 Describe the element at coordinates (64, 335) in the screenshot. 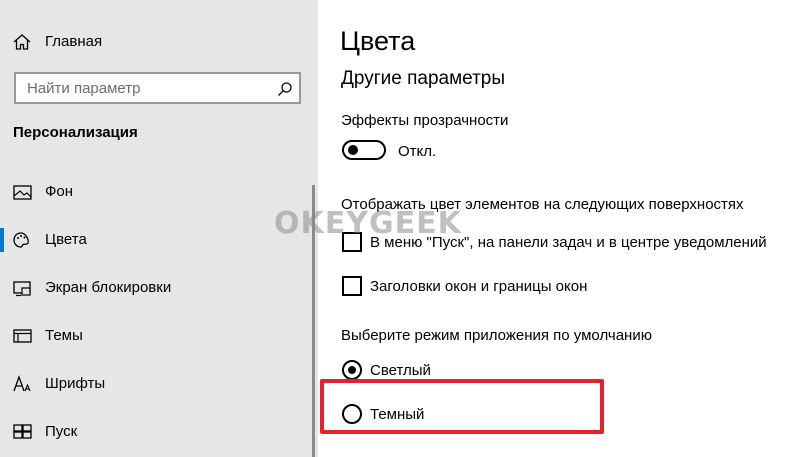

I see `sidebar-item-label: Темы` at that location.